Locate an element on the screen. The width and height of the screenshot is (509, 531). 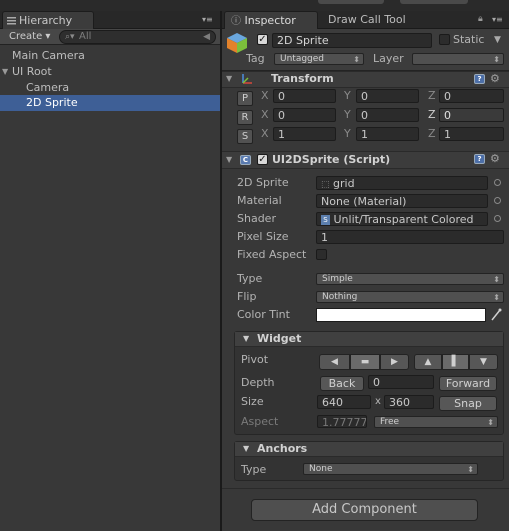
position-reset-button: P is located at coordinates (245, 98).